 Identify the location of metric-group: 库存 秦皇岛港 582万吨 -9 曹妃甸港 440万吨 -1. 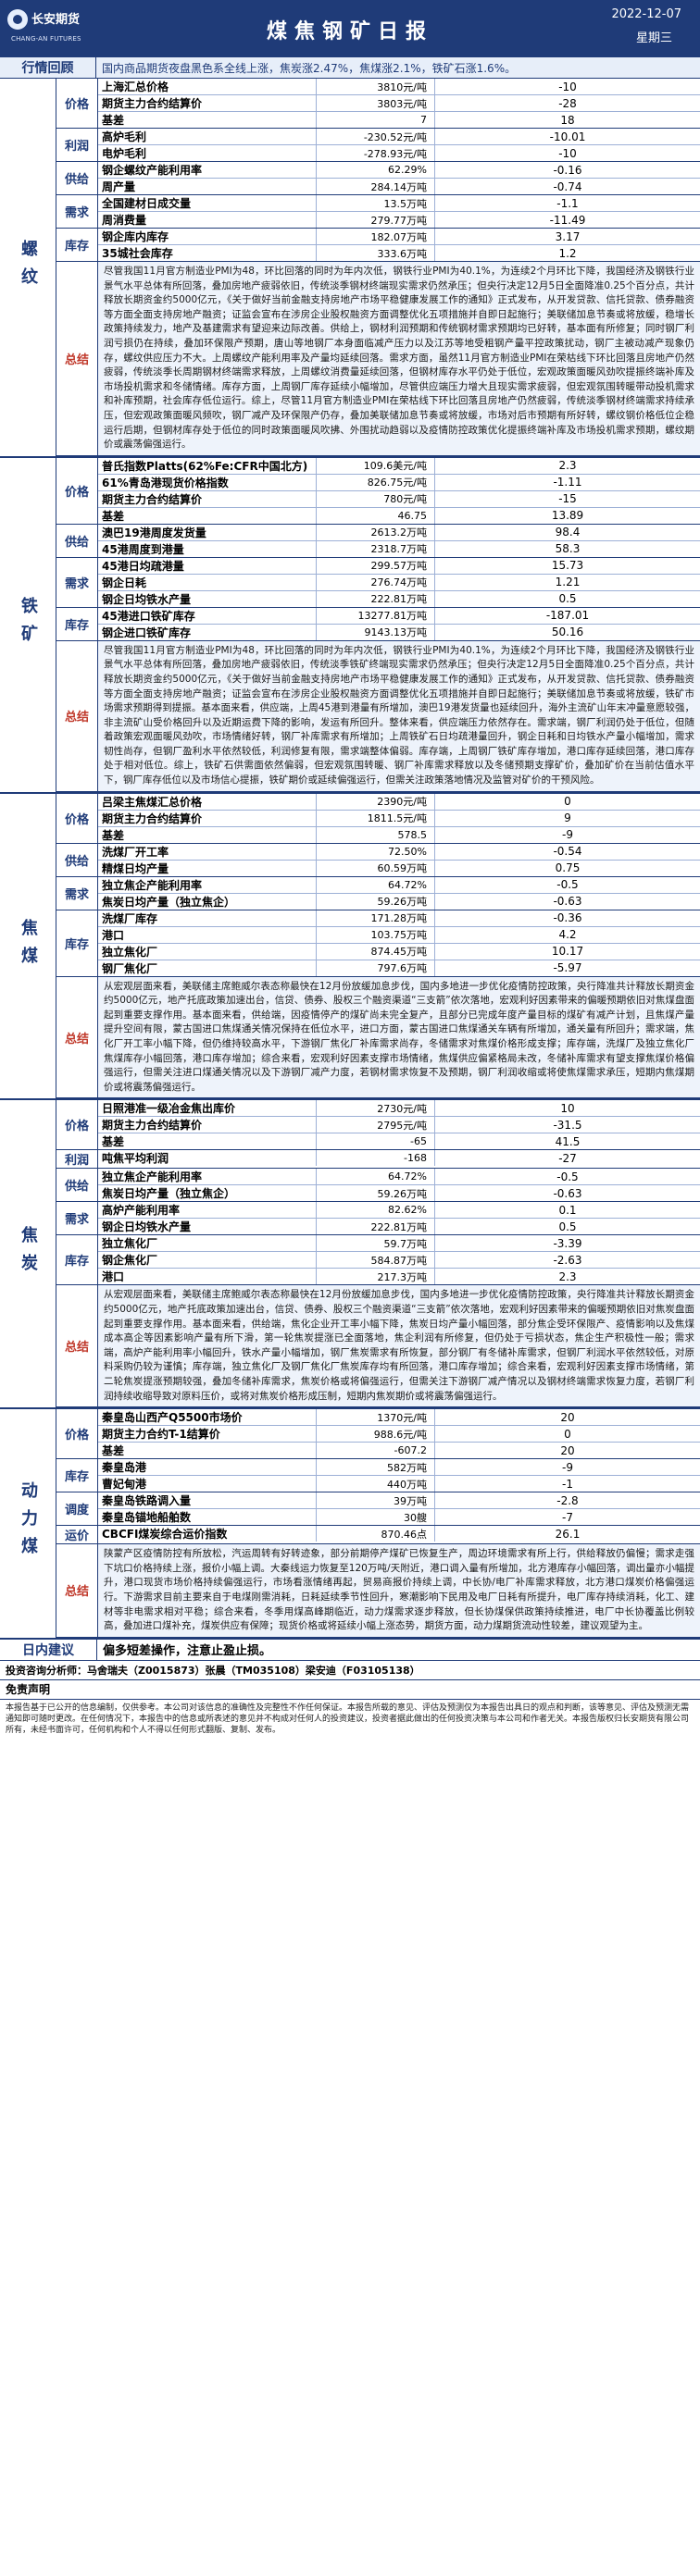
(378, 1476).